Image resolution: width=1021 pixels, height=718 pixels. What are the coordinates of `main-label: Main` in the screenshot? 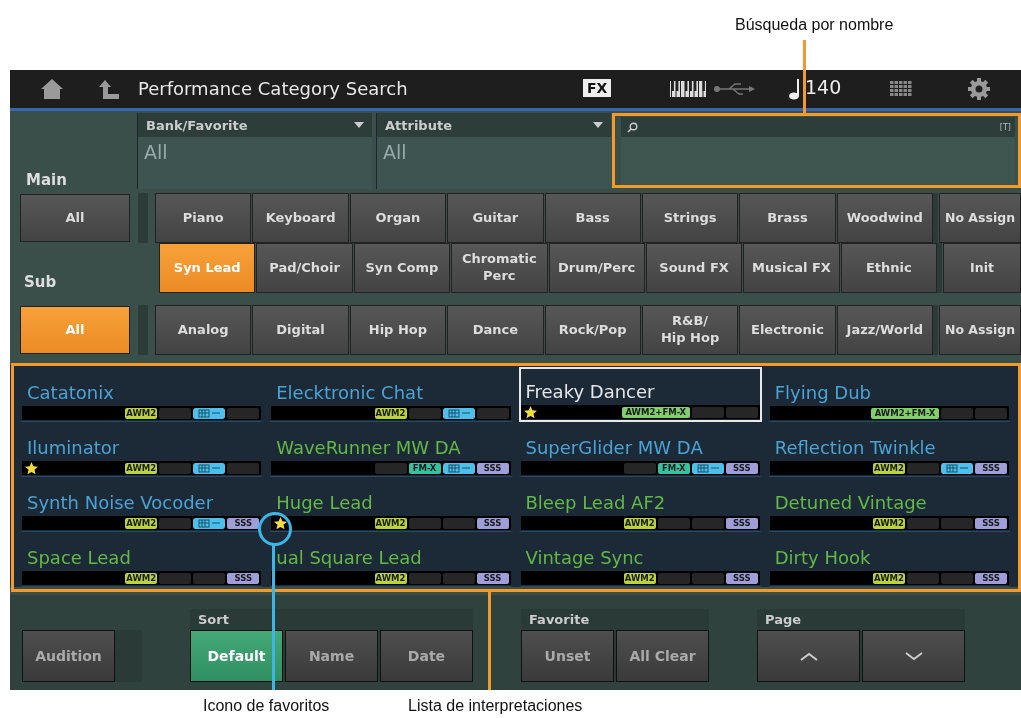 It's located at (46, 180).